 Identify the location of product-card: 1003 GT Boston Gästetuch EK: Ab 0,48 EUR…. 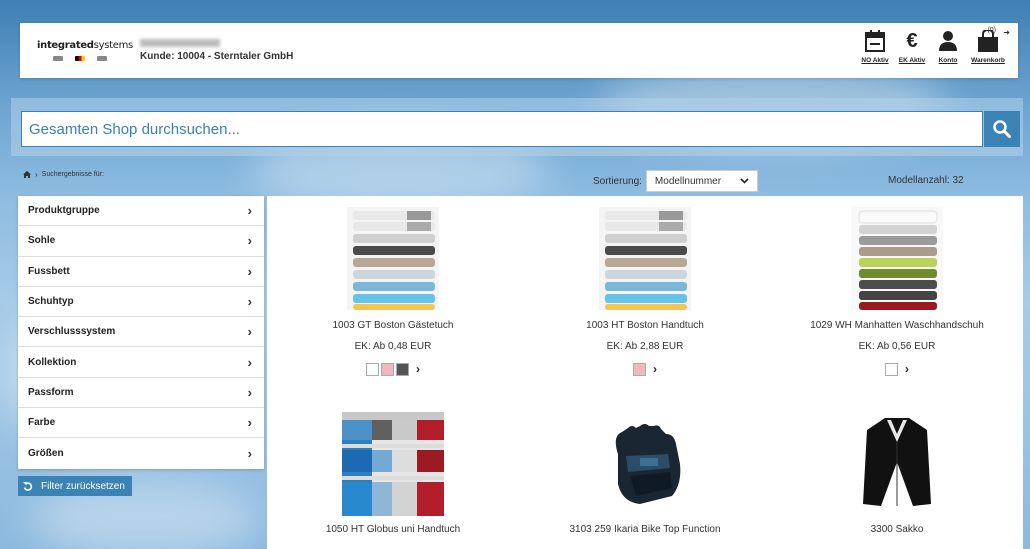
(393, 296).